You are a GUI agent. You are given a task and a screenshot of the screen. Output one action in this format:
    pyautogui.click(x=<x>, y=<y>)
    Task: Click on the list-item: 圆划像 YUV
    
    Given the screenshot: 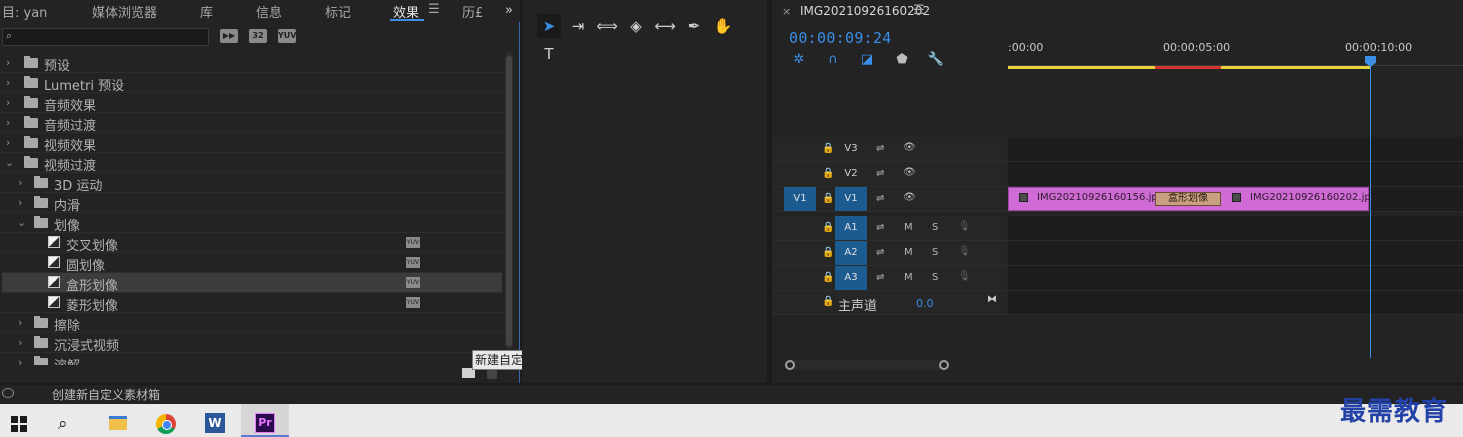 What is the action you would take?
    pyautogui.click(x=252, y=263)
    